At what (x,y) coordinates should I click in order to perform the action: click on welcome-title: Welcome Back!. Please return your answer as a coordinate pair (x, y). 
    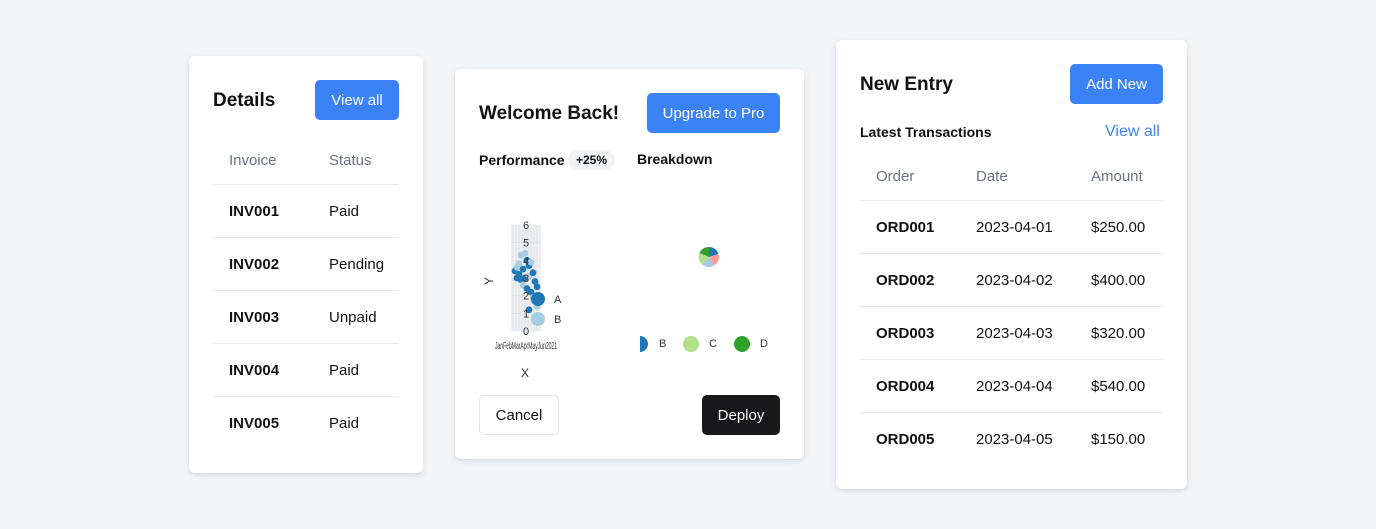
    Looking at the image, I should click on (549, 113).